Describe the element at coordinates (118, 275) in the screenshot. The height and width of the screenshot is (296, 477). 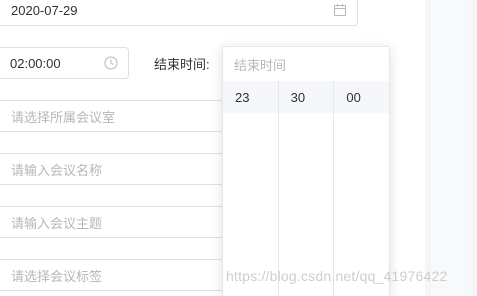
I see `meeting-tags-select: 请选择会议标签` at that location.